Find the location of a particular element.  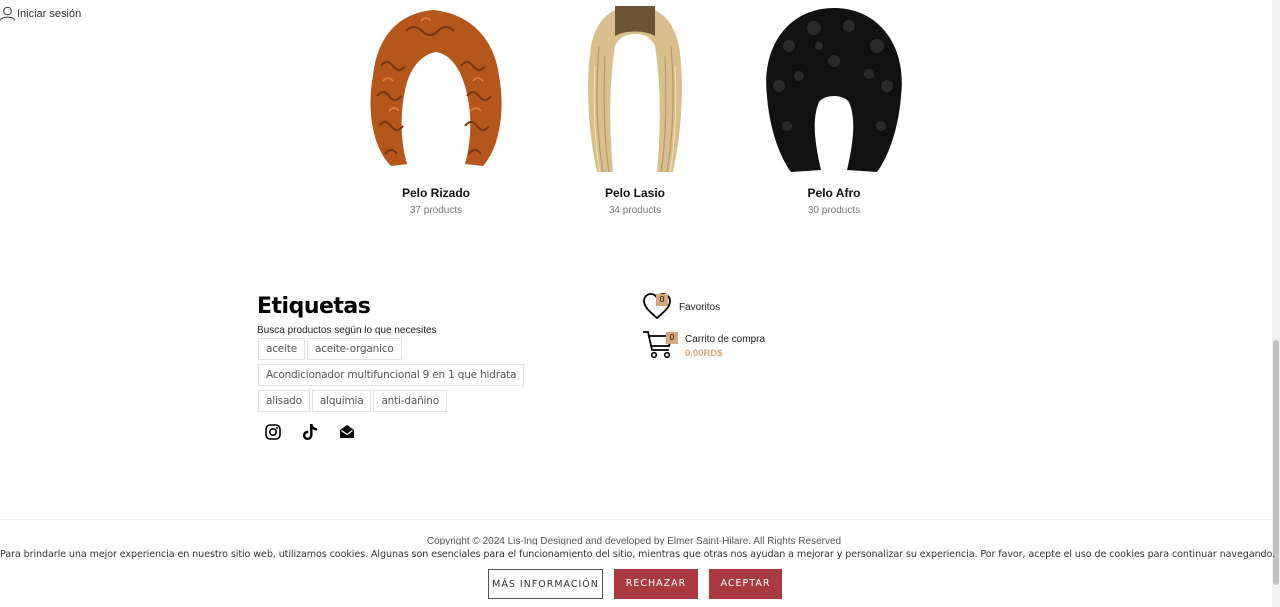

tag-link: anti-dañino is located at coordinates (410, 401).